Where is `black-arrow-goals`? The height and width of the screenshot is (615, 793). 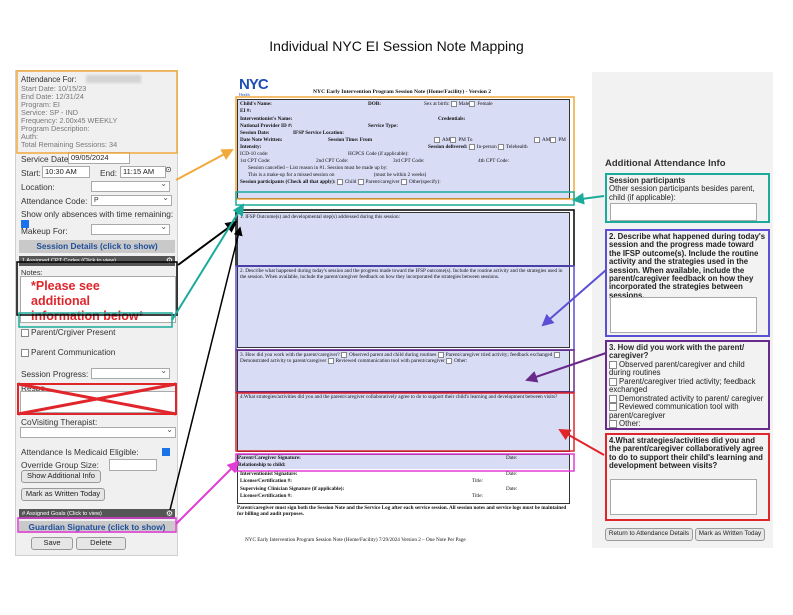
black-arrow-goals is located at coordinates (206, 368).